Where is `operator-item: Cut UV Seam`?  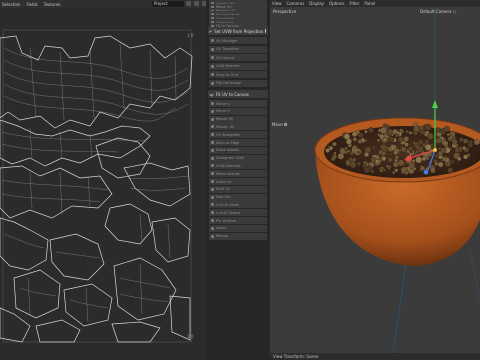 operator-item: Cut UV Seam is located at coordinates (238, 205).